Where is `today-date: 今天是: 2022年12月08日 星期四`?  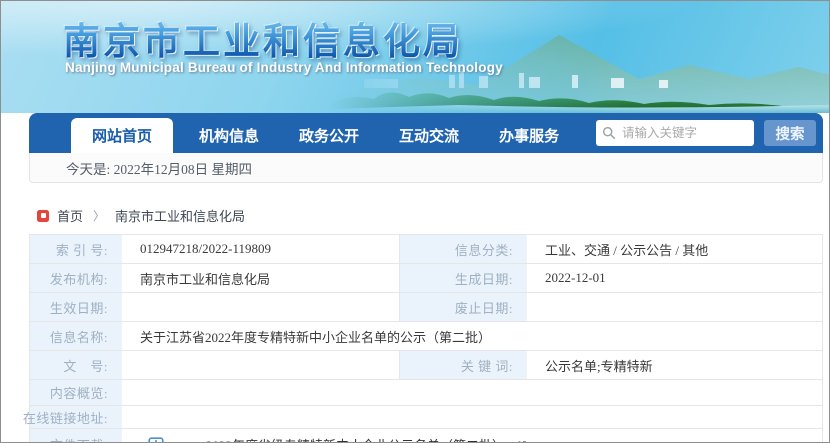 today-date: 今天是: 2022年12月08日 星期四 is located at coordinates (159, 169).